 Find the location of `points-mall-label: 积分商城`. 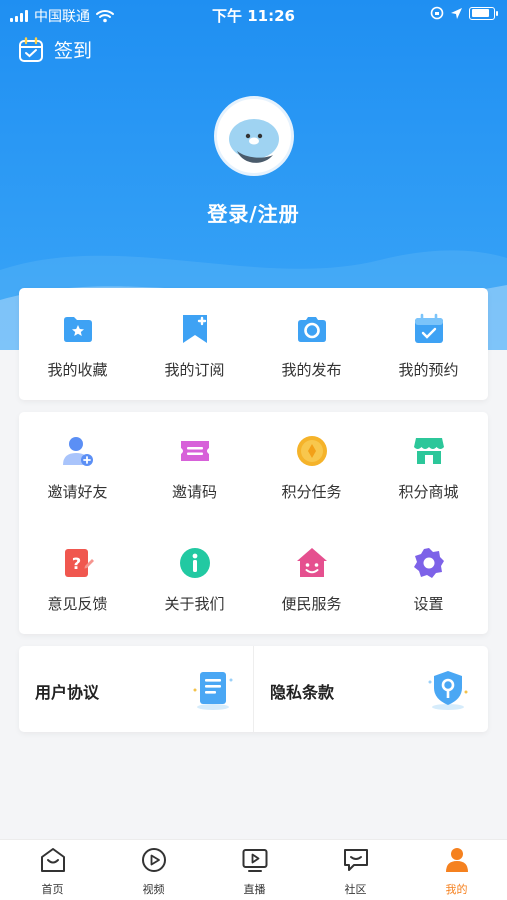

points-mall-label: 积分商城 is located at coordinates (428, 492).